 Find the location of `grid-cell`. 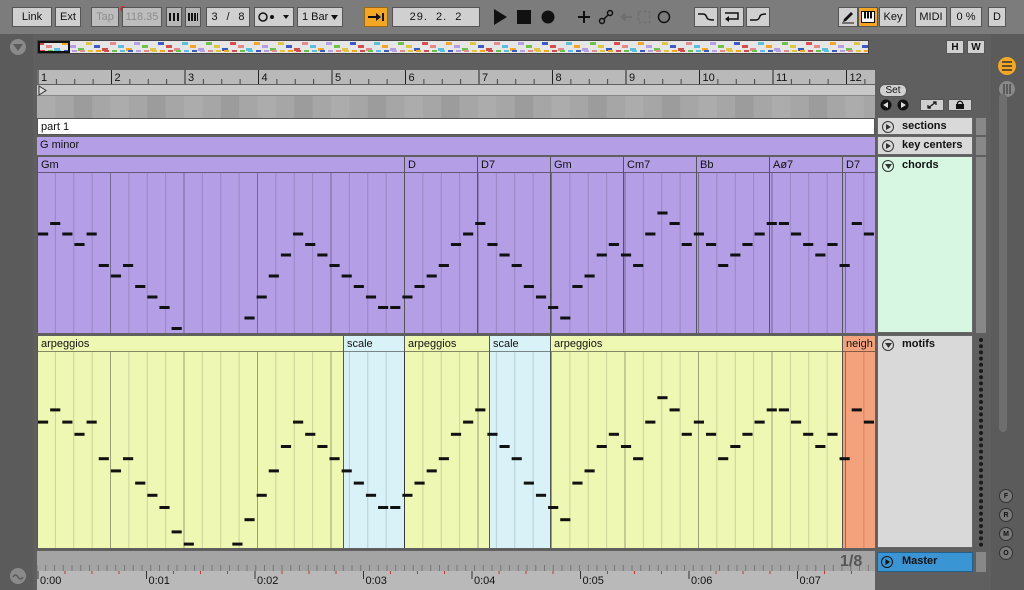

grid-cell is located at coordinates (156, 107).